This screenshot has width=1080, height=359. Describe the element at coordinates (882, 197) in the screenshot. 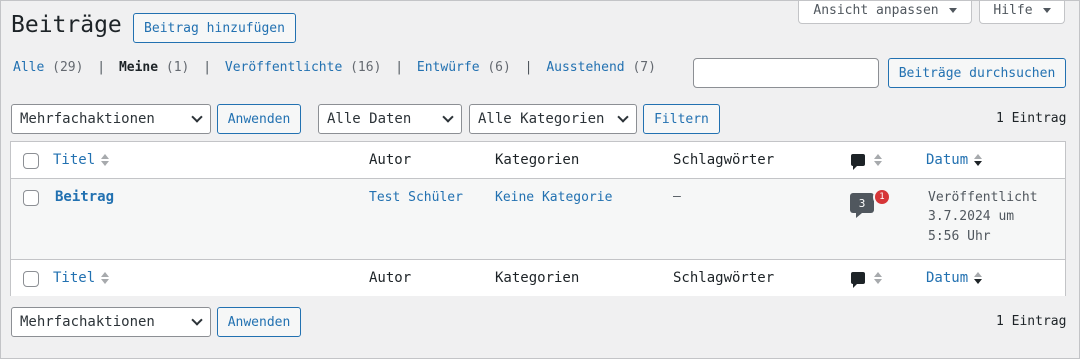

I see `pending-comments-badge: 1` at that location.